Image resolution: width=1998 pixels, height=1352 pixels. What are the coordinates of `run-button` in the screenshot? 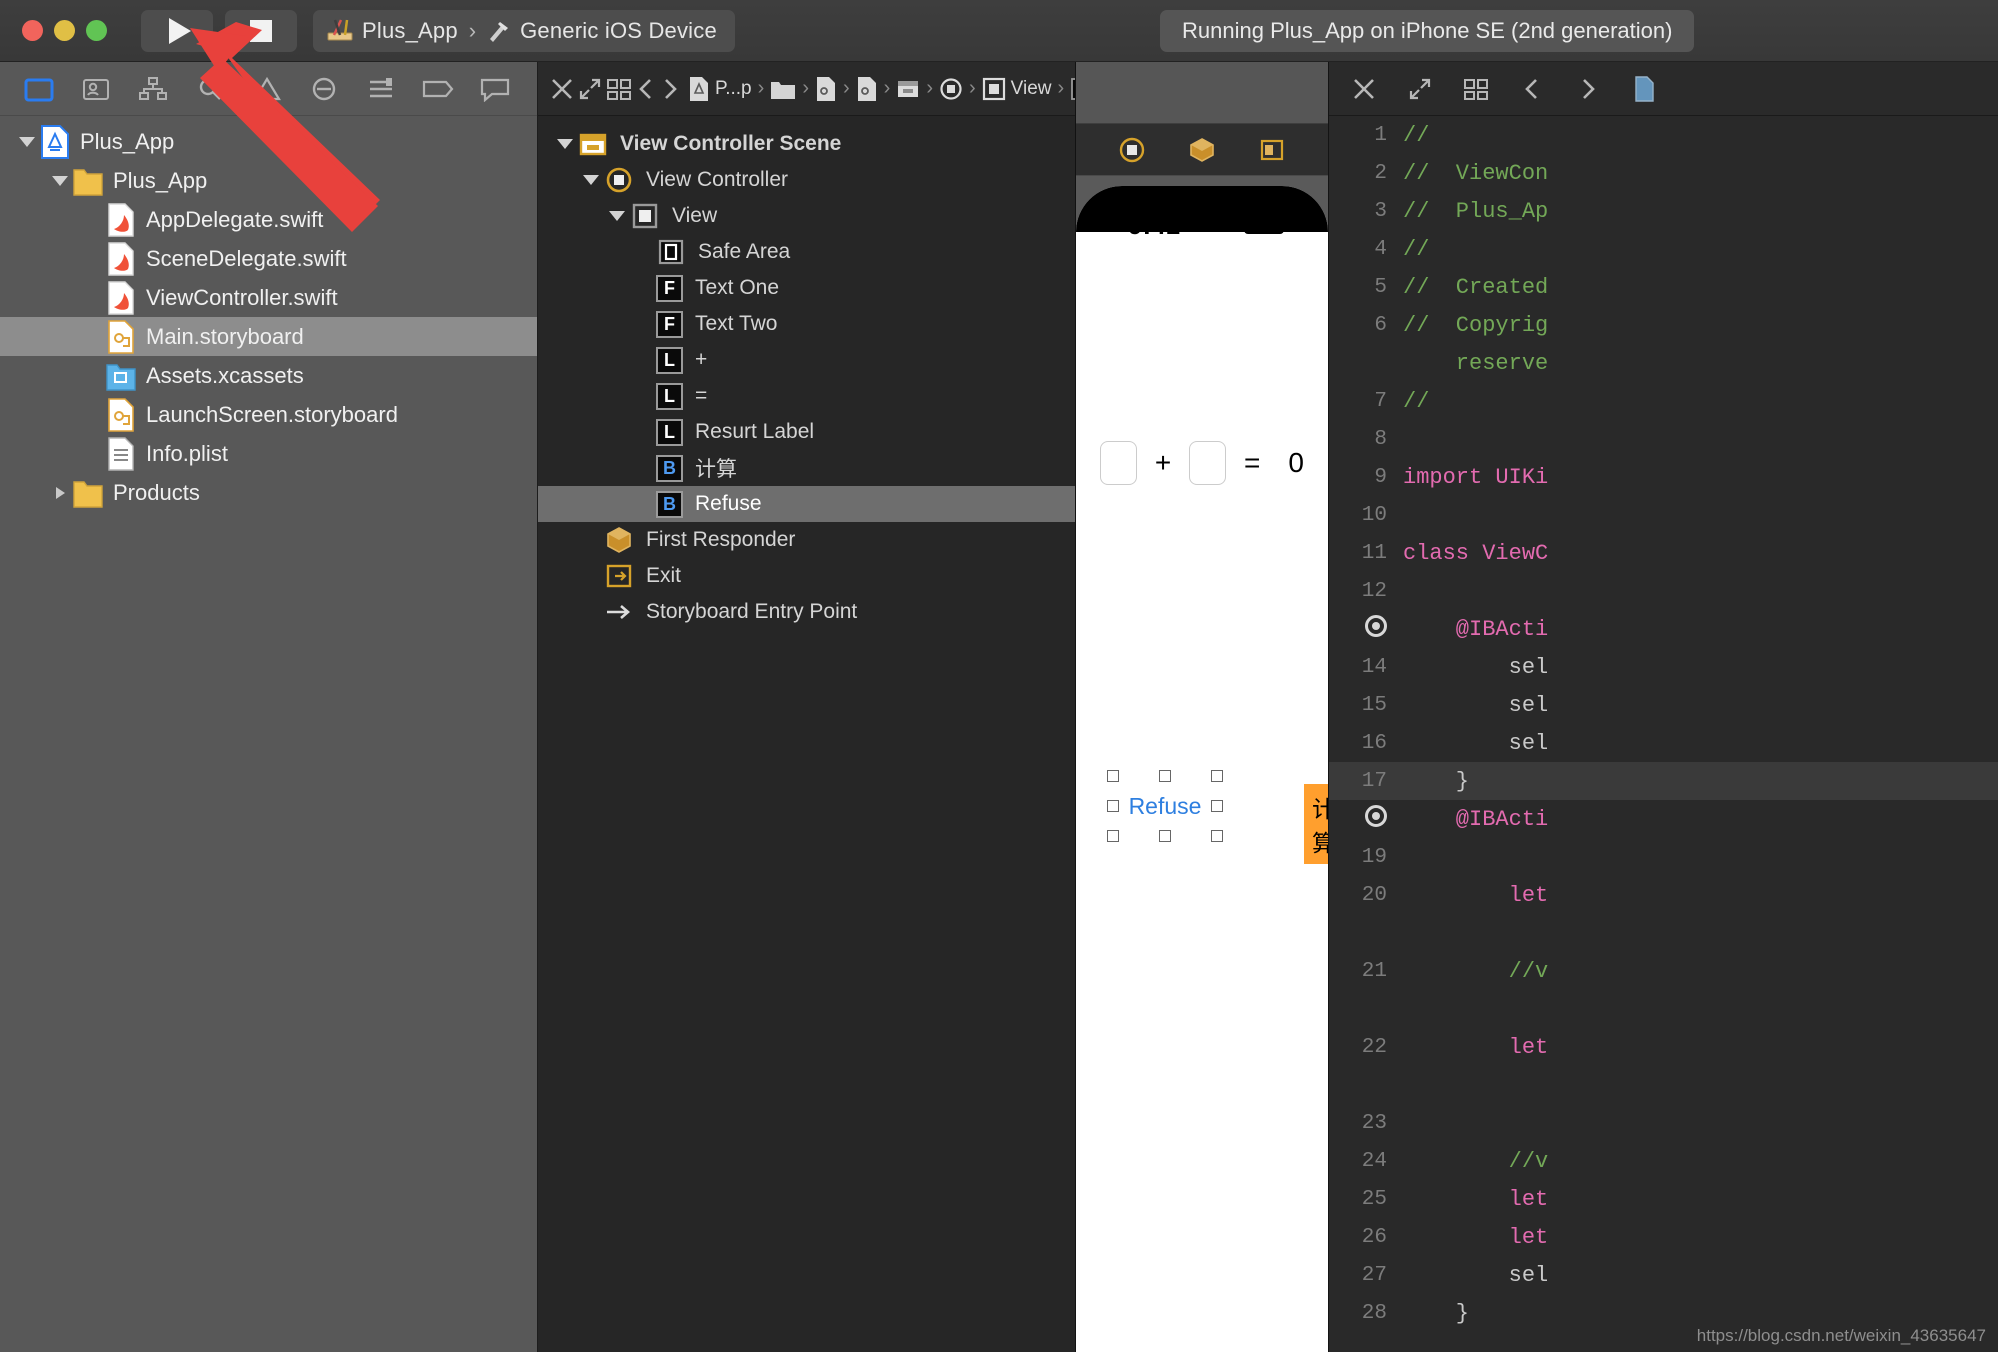 It's located at (177, 30).